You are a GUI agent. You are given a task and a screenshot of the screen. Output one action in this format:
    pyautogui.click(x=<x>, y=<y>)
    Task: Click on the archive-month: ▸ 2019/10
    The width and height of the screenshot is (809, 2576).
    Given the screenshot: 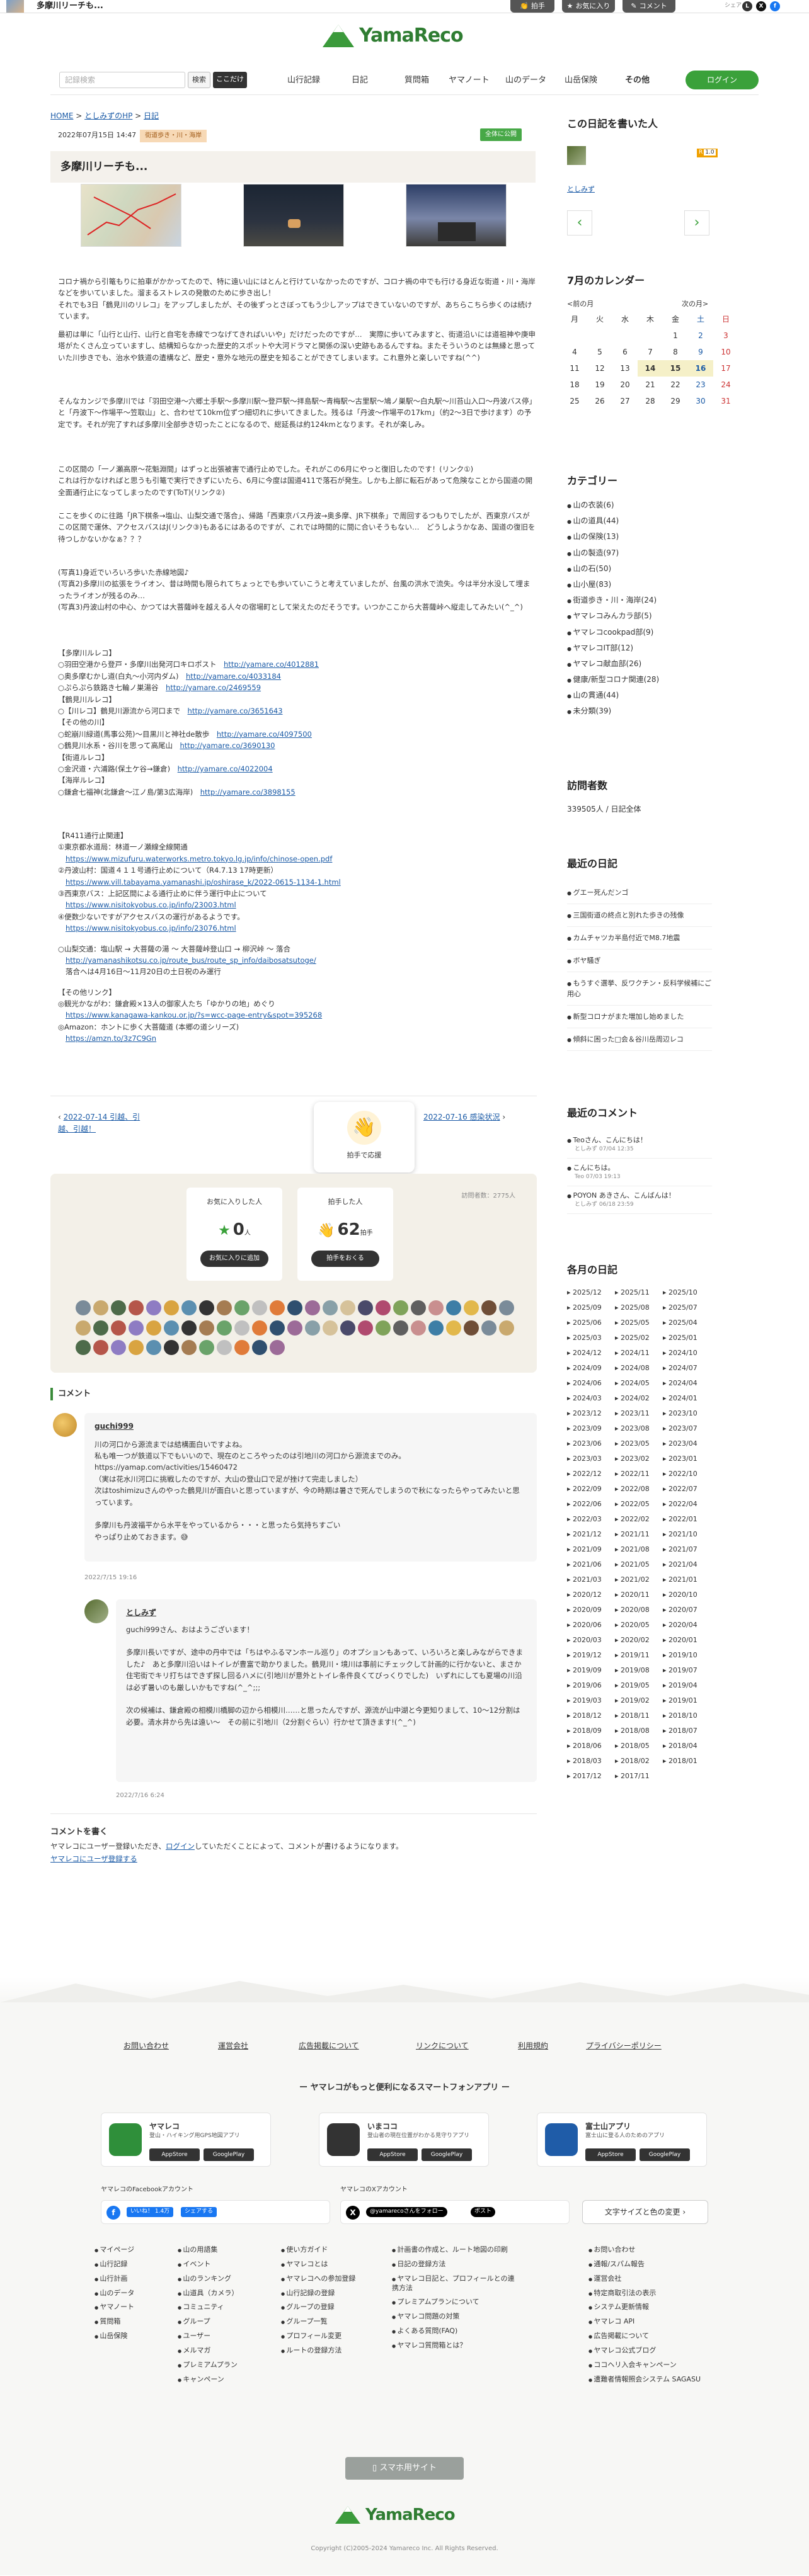 What is the action you would take?
    pyautogui.click(x=680, y=1655)
    